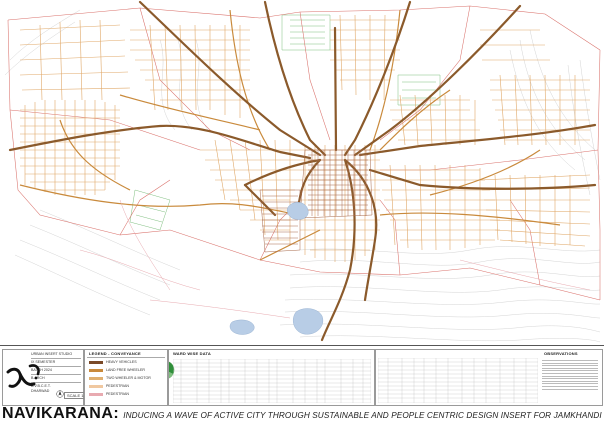 Image resolution: width=604 pixels, height=428 pixels. I want to click on legend-item: TWO WHEELER & MOTOR, so click(120, 378).